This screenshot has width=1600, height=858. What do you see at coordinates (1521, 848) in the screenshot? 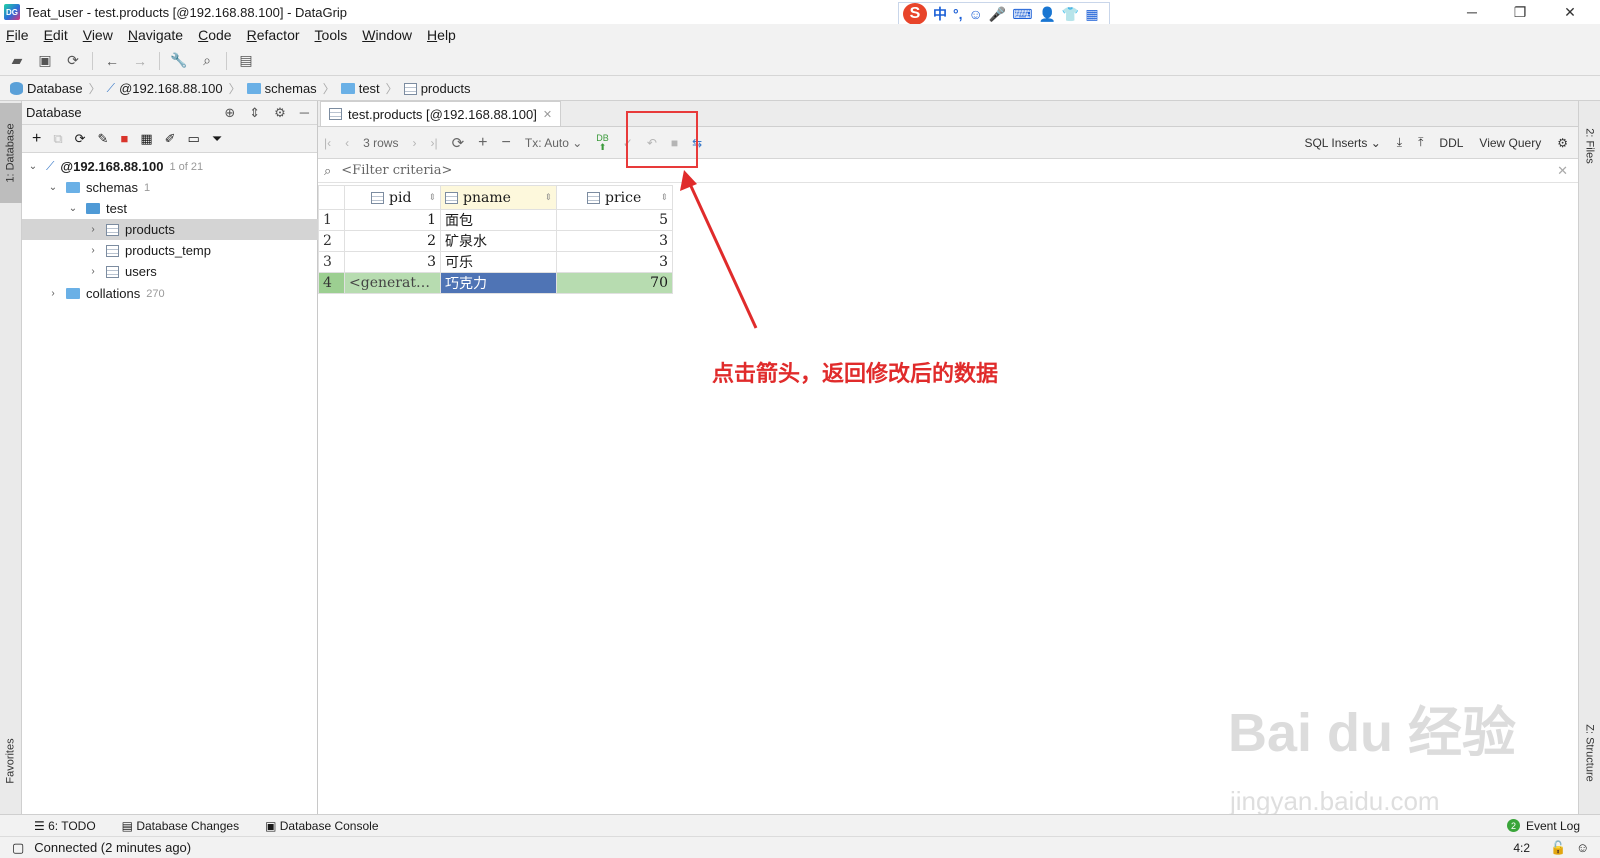
I see `cursor-position: 4:2` at bounding box center [1521, 848].